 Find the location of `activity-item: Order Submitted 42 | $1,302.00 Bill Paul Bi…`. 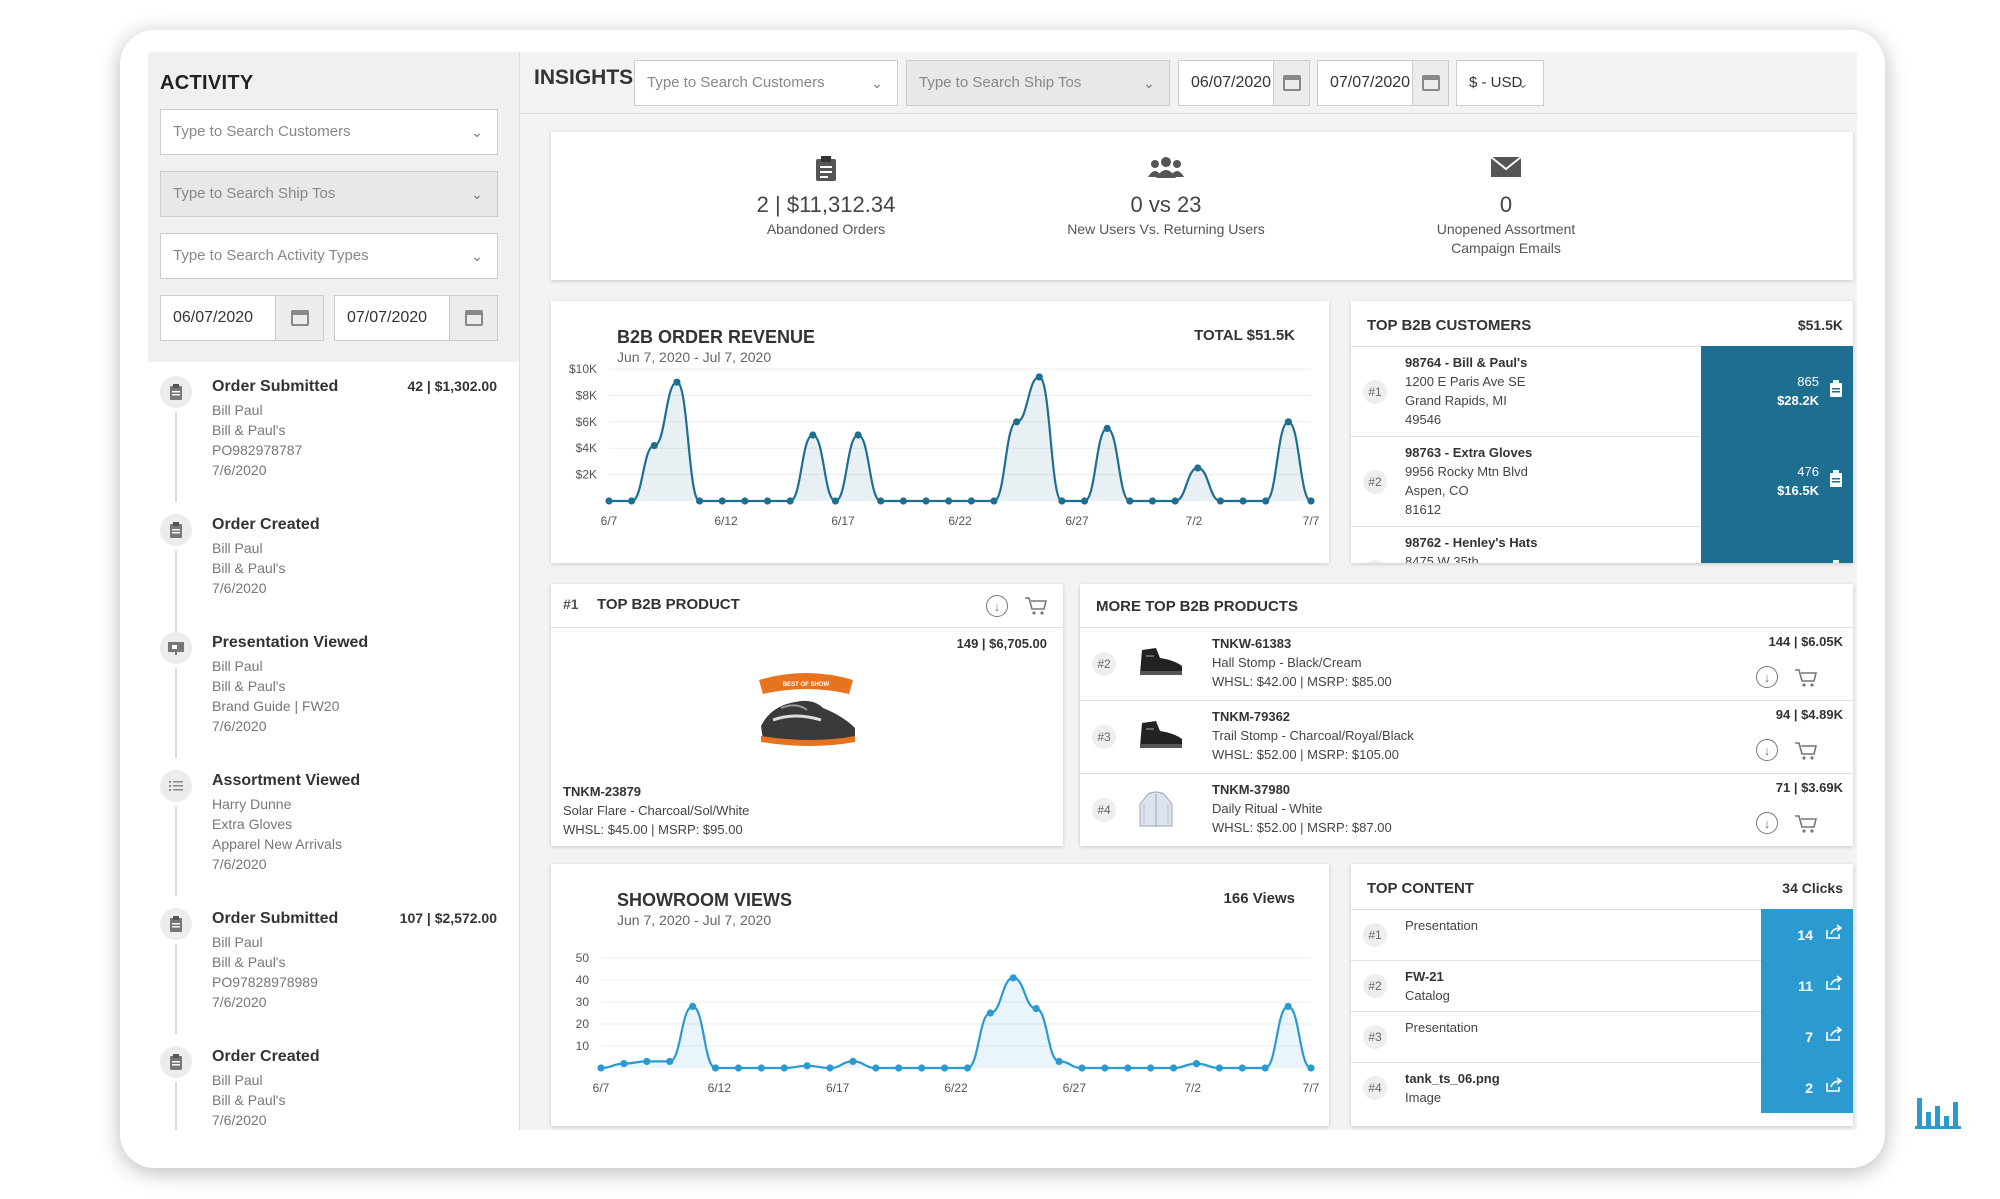

activity-item: Order Submitted 42 | $1,302.00 Bill Paul Bi… is located at coordinates (333, 441).